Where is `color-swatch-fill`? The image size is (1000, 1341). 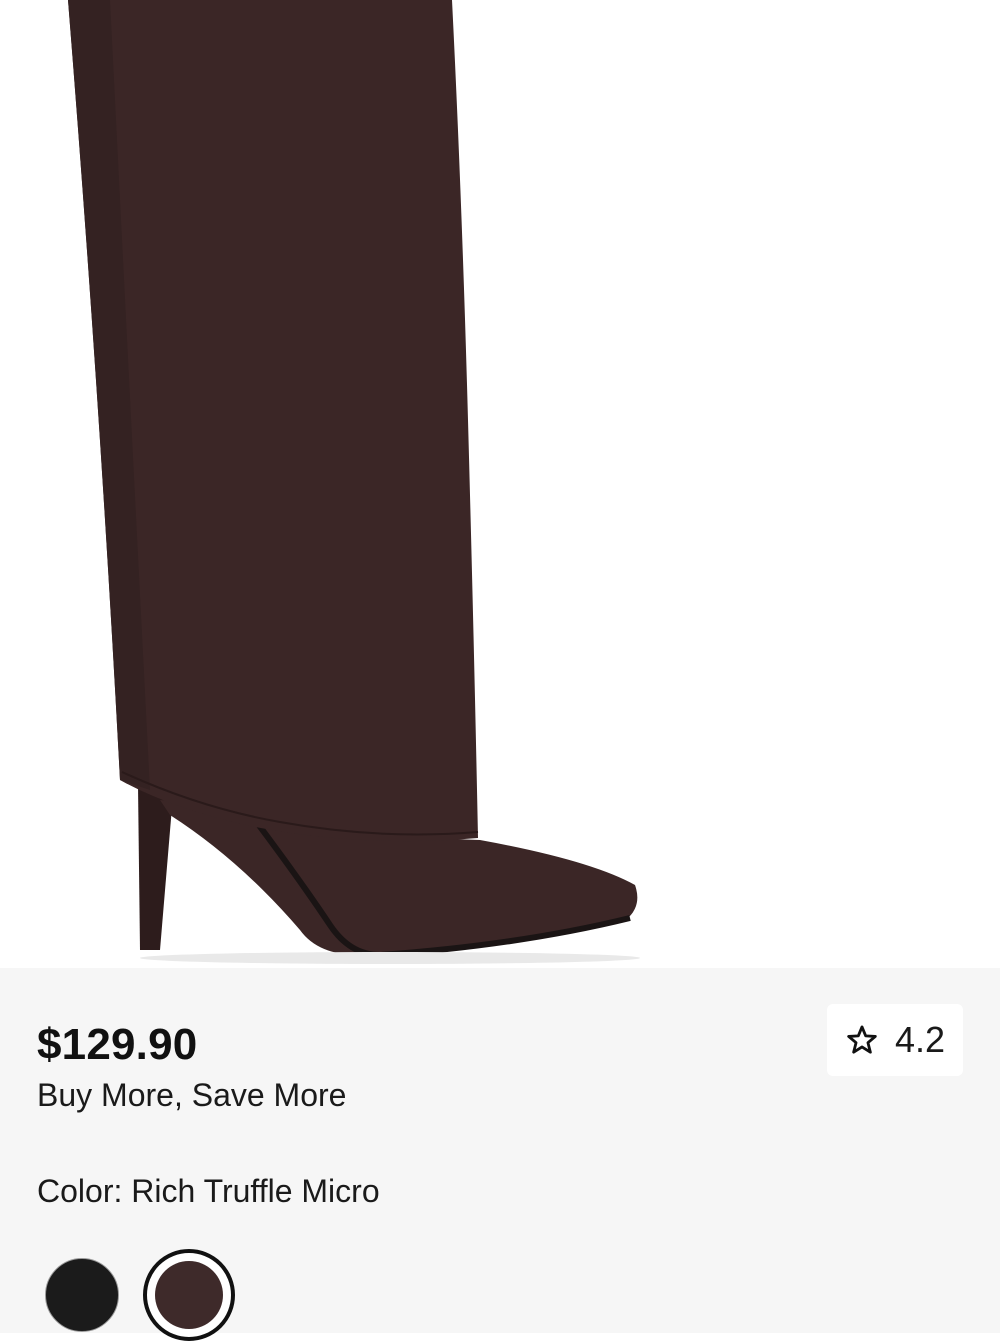 color-swatch-fill is located at coordinates (189, 1295).